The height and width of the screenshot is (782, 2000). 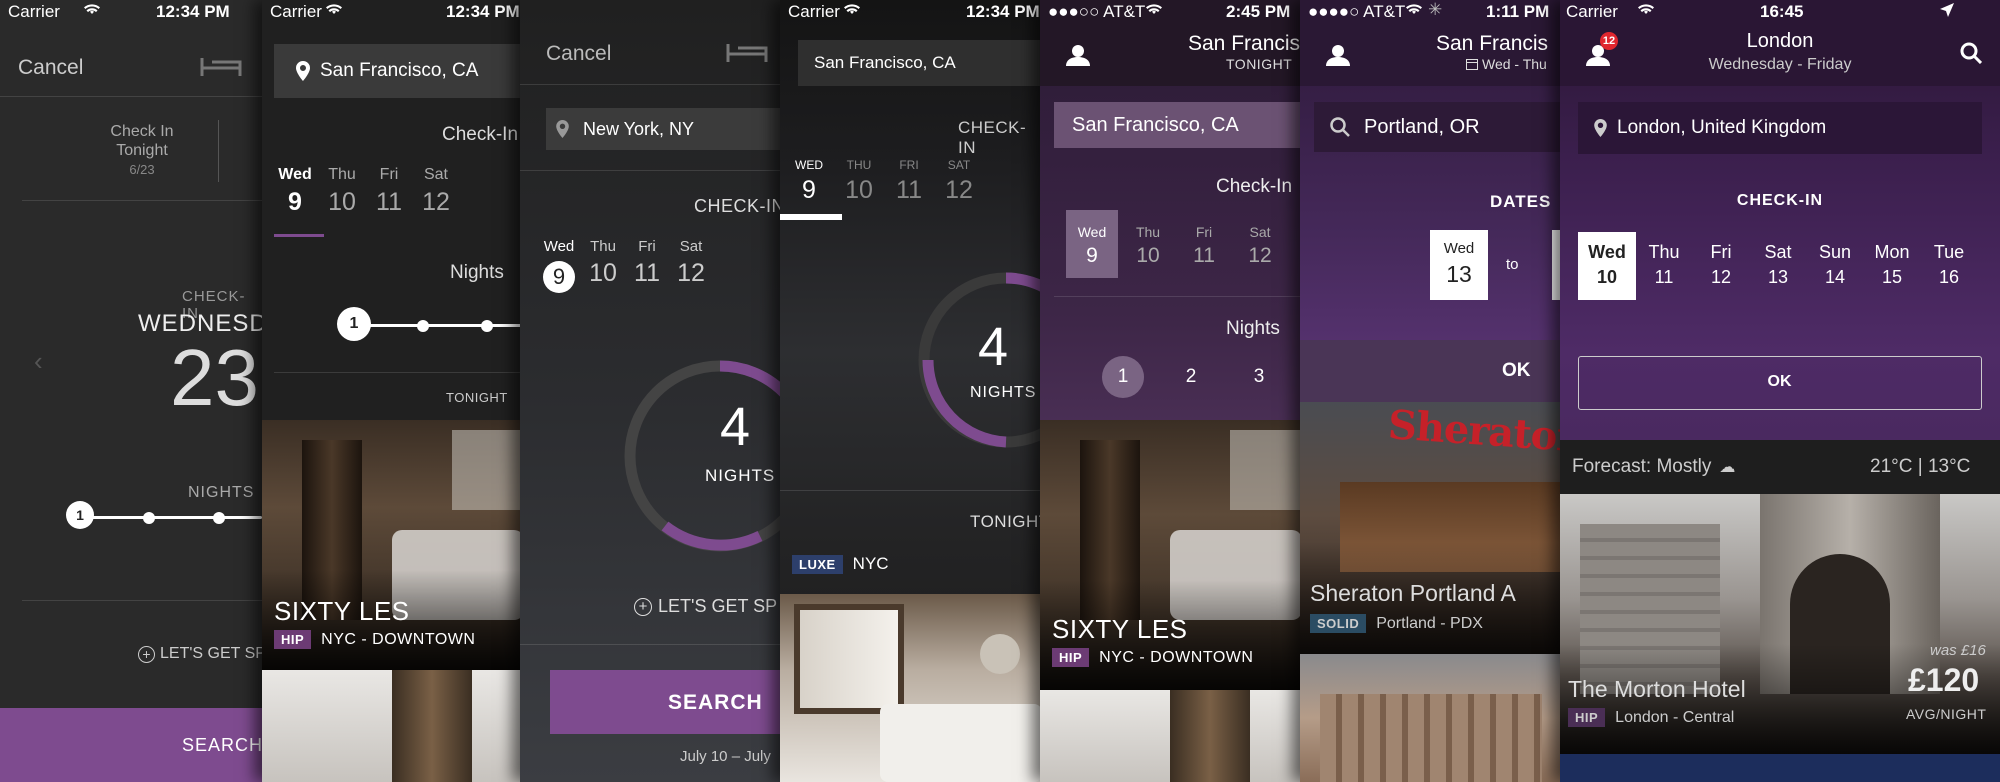 What do you see at coordinates (1835, 252) in the screenshot?
I see `day-weekday: Sun` at bounding box center [1835, 252].